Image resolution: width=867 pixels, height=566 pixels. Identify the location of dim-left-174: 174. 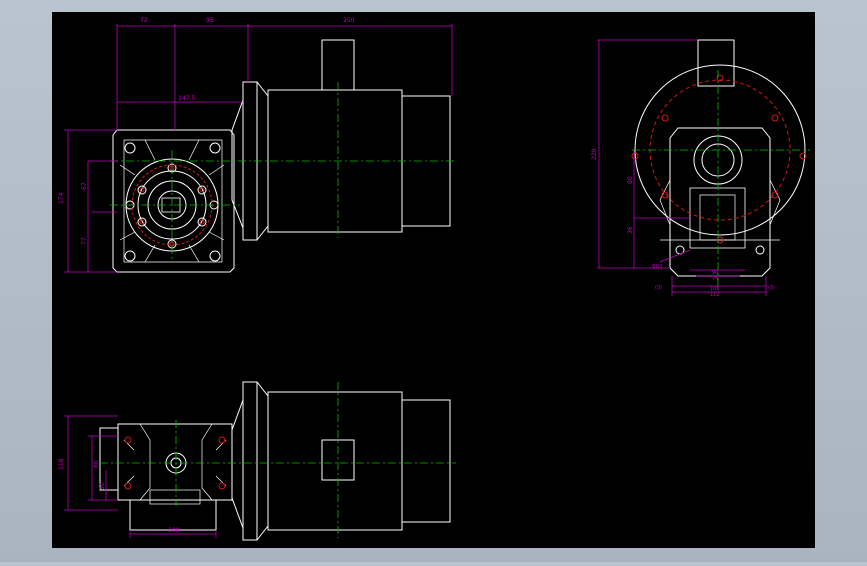
(61, 198).